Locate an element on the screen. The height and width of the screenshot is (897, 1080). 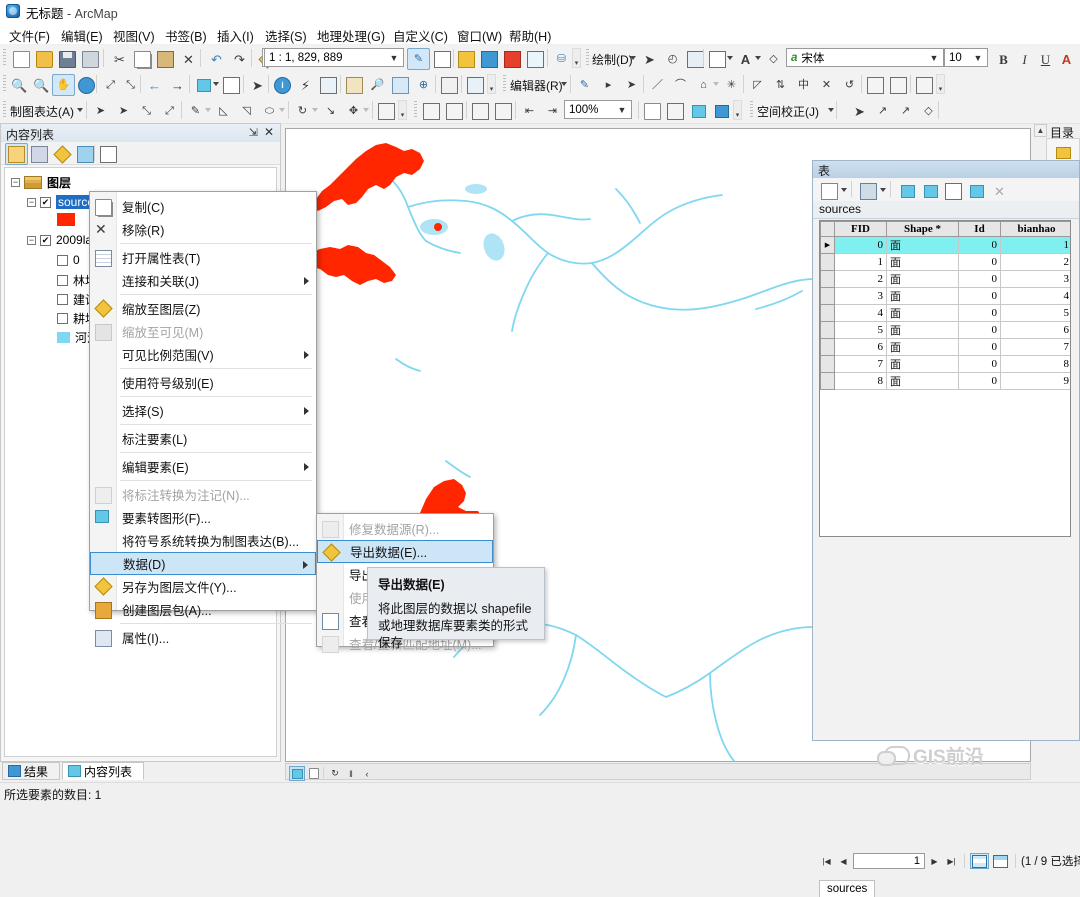
table-tab-sources: sources is located at coordinates (840, 209).